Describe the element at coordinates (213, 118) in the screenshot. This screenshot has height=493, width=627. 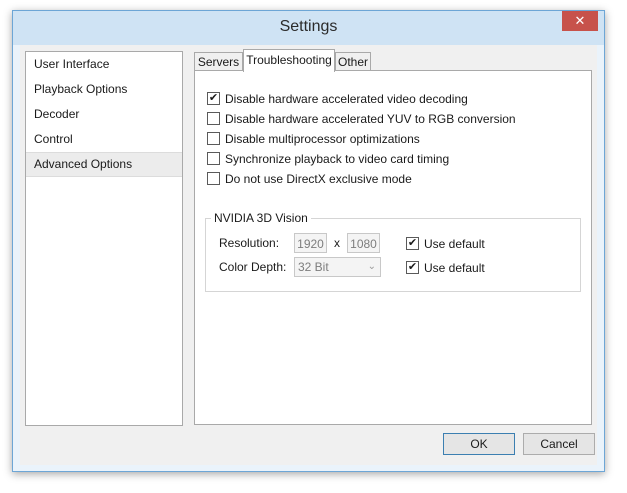
I see `checkbox-yuv-rgb` at that location.